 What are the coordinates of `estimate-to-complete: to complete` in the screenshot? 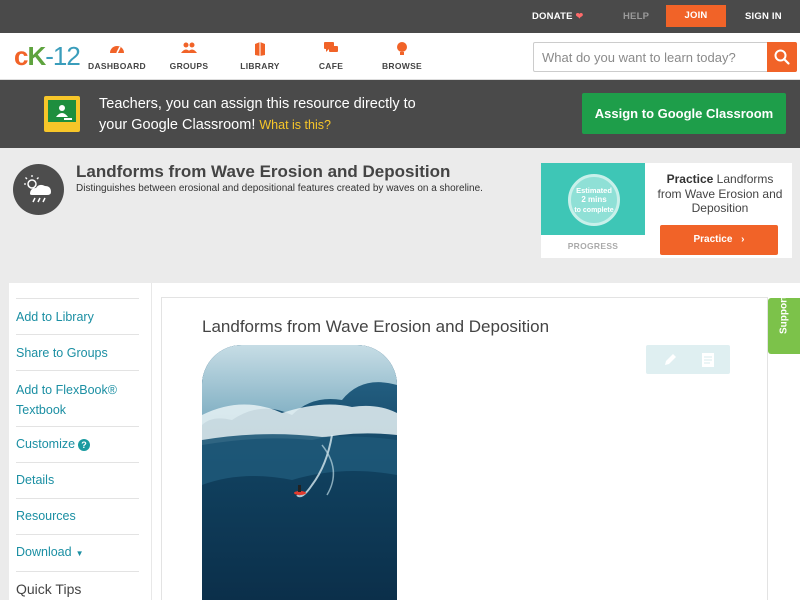 It's located at (594, 210).